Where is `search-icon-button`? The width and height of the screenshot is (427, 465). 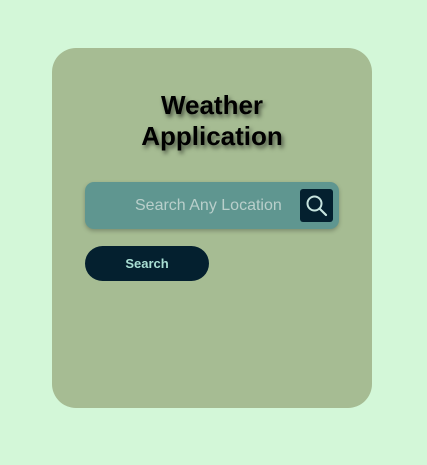 search-icon-button is located at coordinates (316, 205).